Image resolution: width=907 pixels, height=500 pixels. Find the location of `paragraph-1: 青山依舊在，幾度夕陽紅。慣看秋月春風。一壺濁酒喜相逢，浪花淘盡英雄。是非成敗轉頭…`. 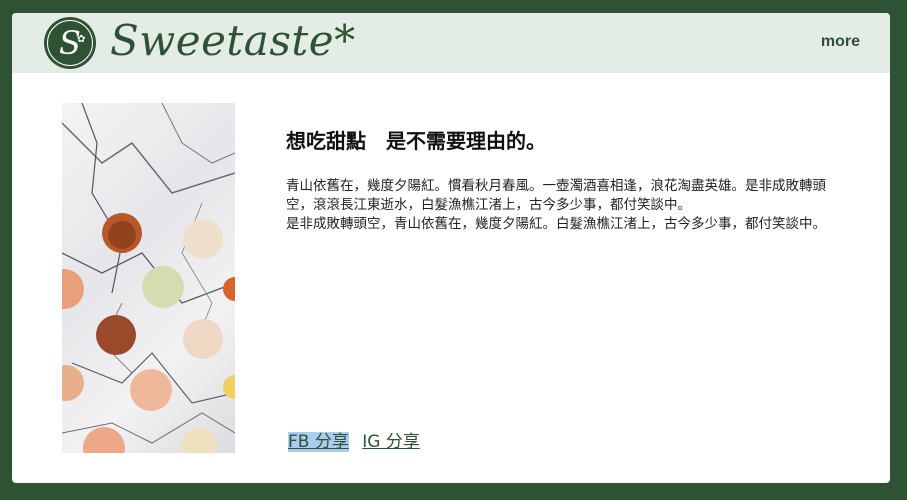

paragraph-1: 青山依舊在，幾度夕陽紅。慣看秋月春風。一壺濁酒喜相逢，浪花淘盡英雄。是非成敗轉頭… is located at coordinates (556, 195).